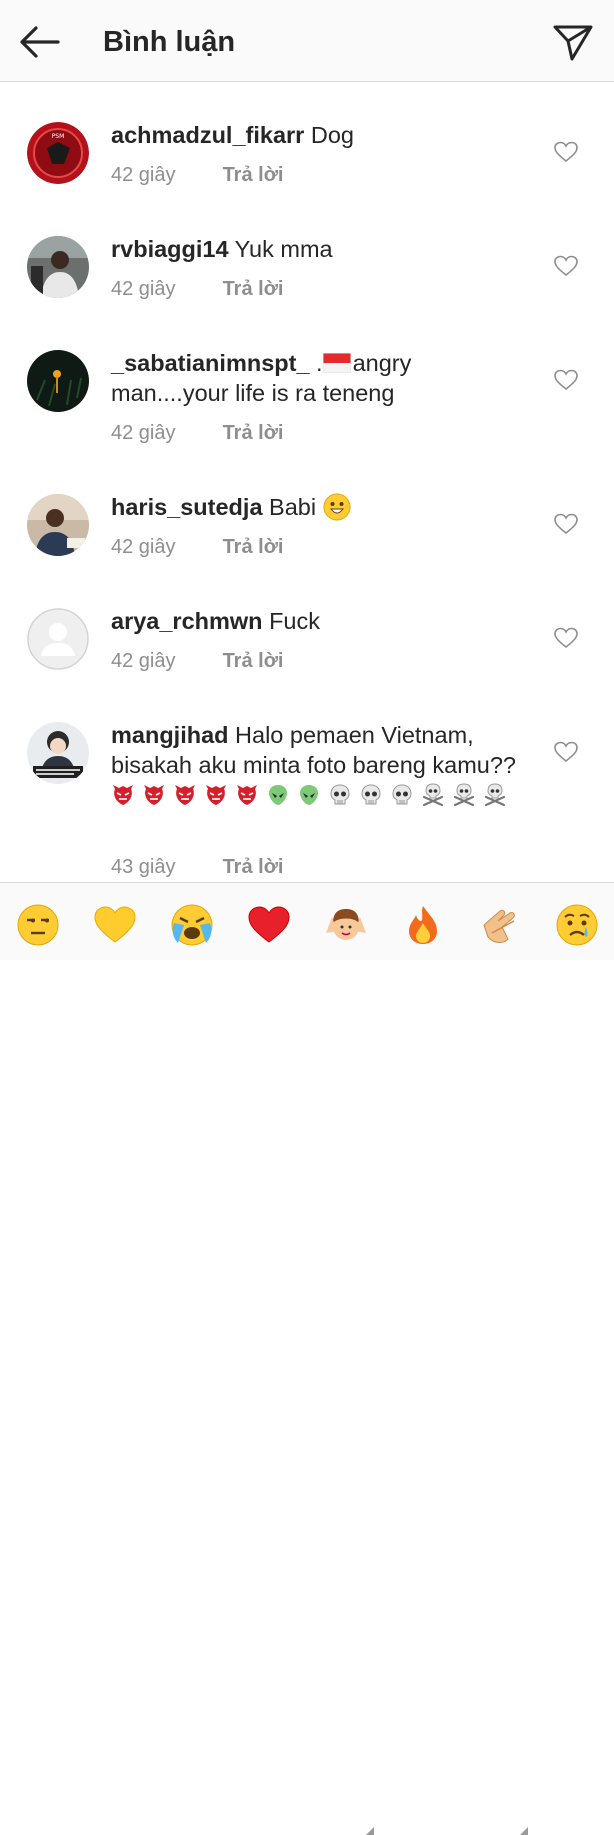  Describe the element at coordinates (170, 249) in the screenshot. I see `comment-username: rvbiaggi14` at that location.